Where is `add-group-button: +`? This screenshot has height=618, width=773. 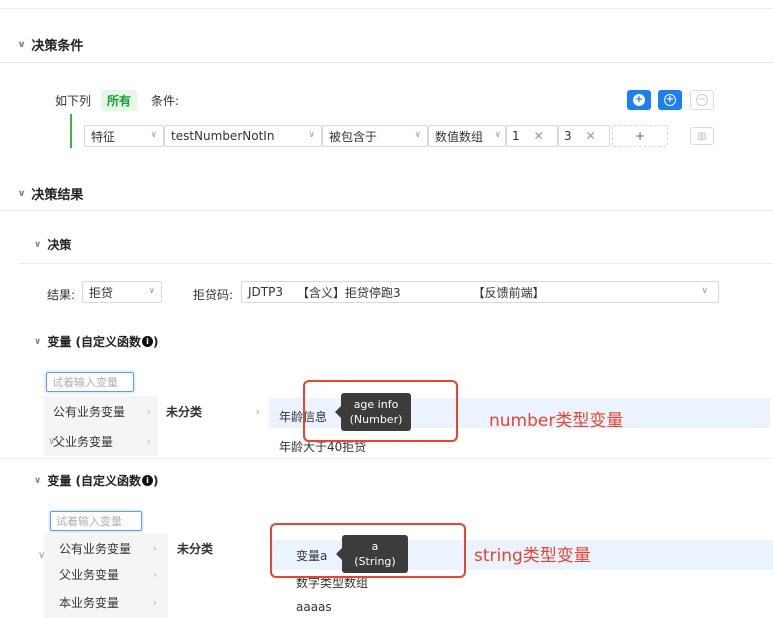 add-group-button: + is located at coordinates (670, 100).